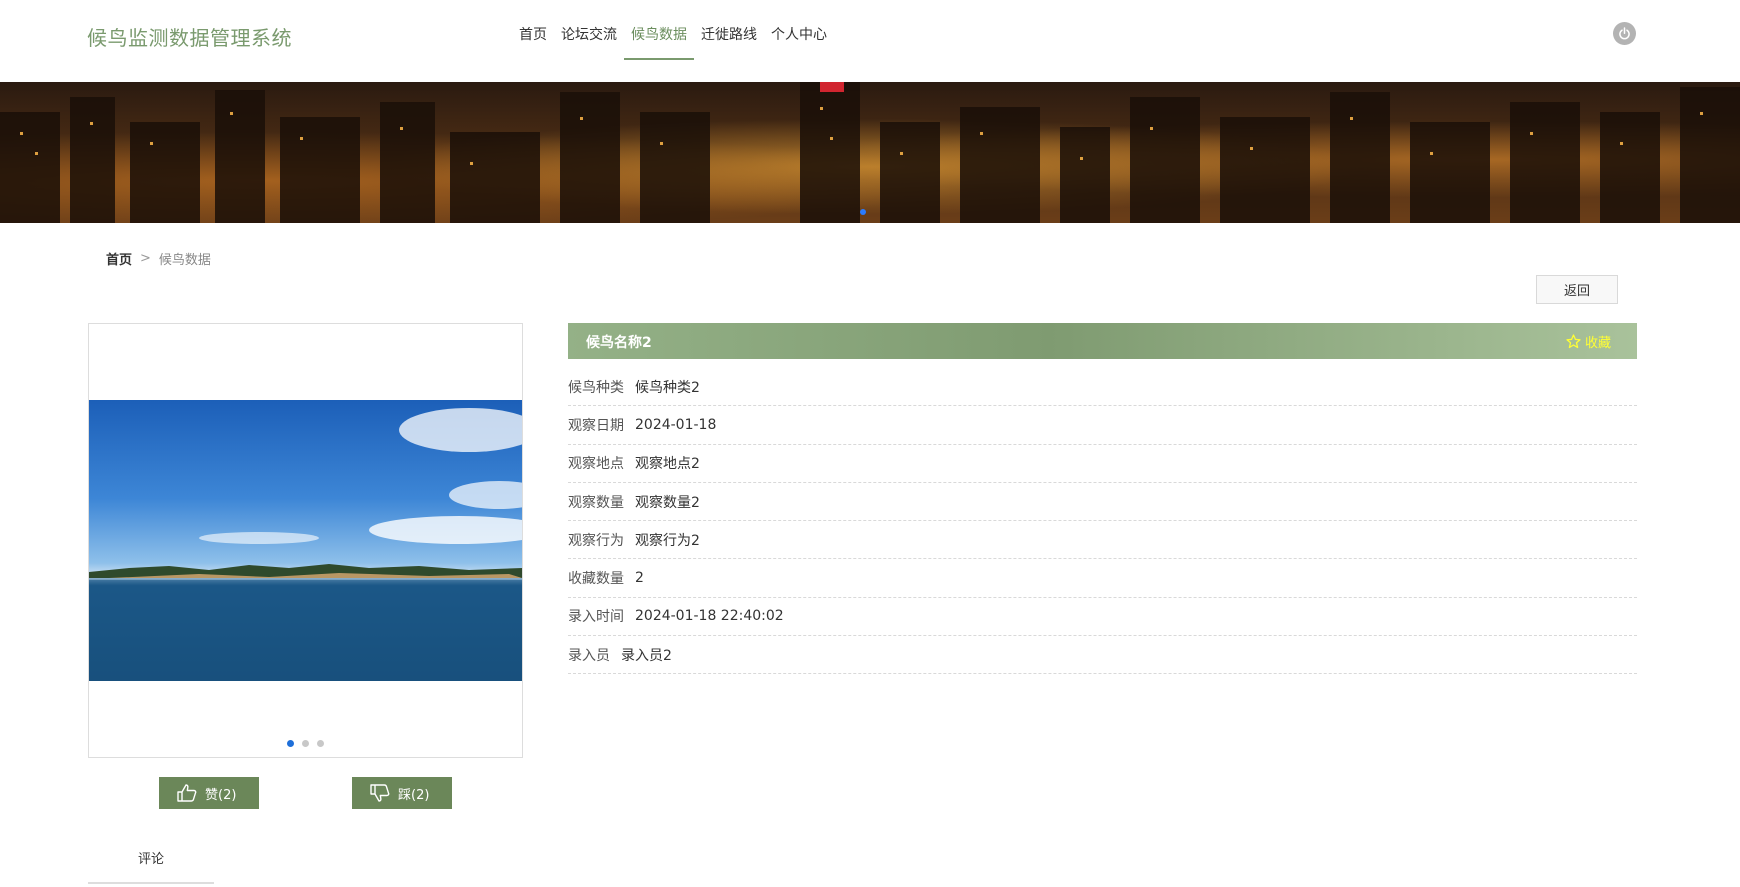 The image size is (1740, 887). Describe the element at coordinates (1102, 655) in the screenshot. I see `detail-row-entry-user: 录入员 录入员2` at that location.